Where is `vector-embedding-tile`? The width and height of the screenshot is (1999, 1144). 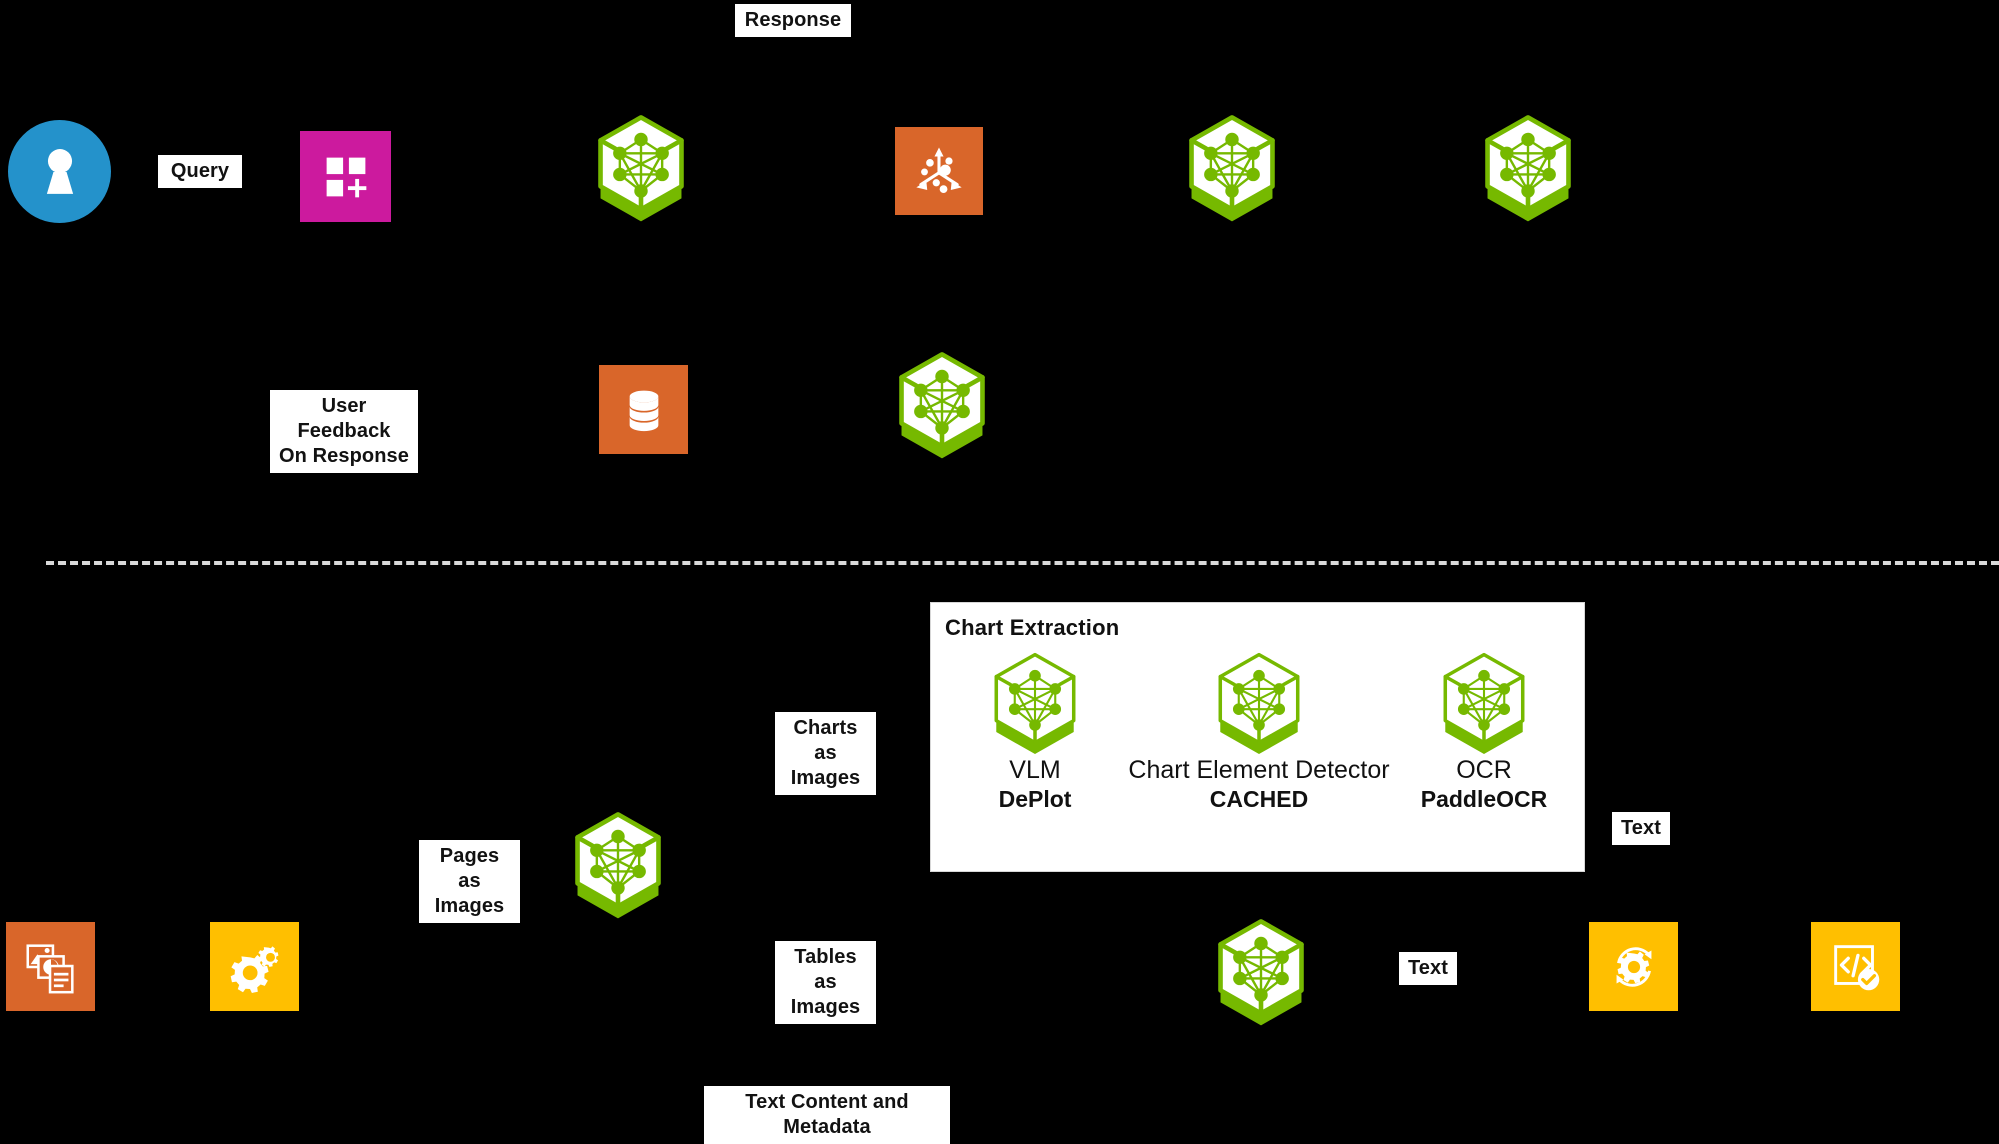
vector-embedding-tile is located at coordinates (939, 171).